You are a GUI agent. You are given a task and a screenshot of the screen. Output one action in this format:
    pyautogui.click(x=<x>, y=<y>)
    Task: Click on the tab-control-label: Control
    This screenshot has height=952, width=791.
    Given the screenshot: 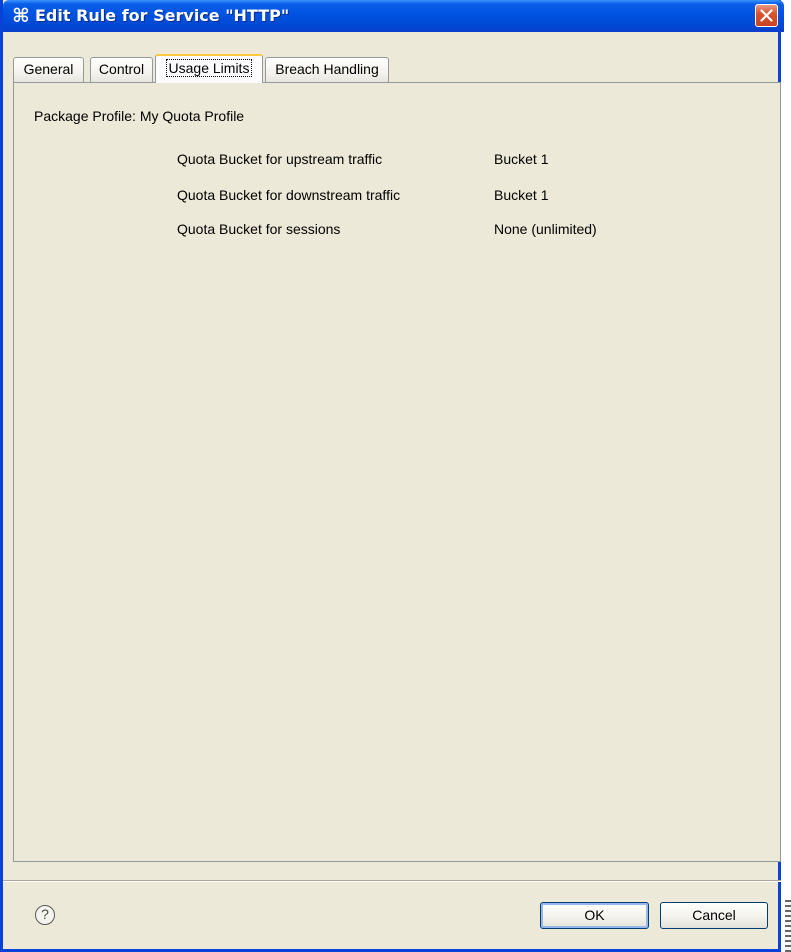 What is the action you would take?
    pyautogui.click(x=121, y=69)
    